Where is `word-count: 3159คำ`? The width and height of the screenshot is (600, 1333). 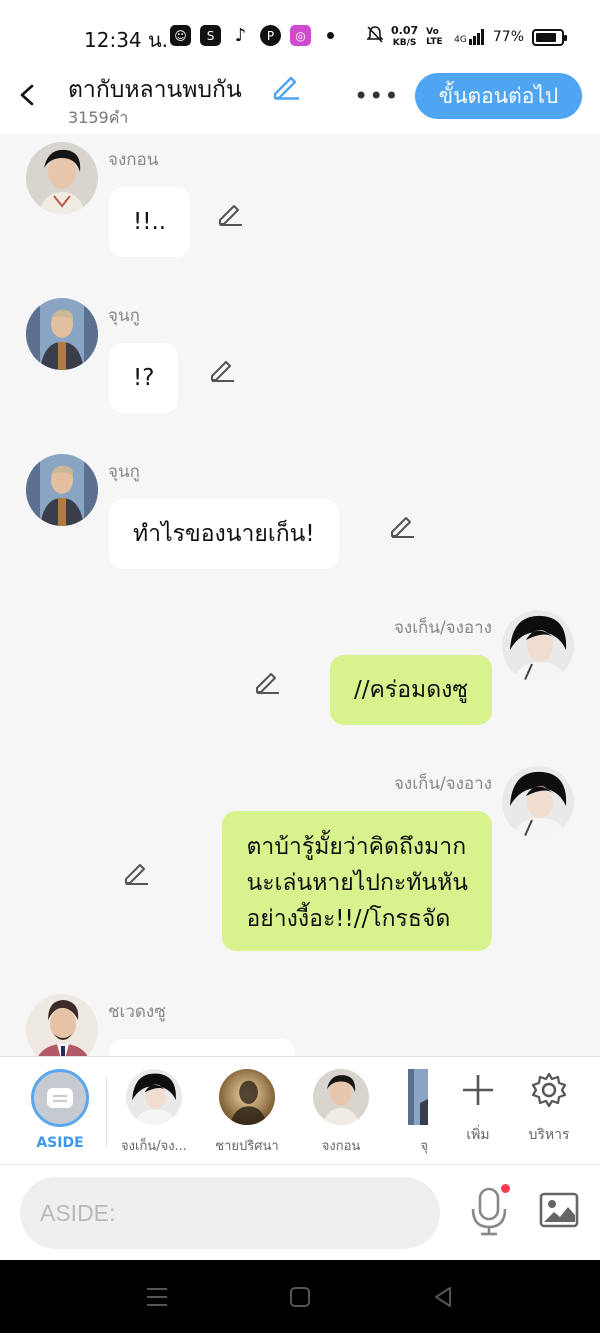
word-count: 3159คำ is located at coordinates (98, 117).